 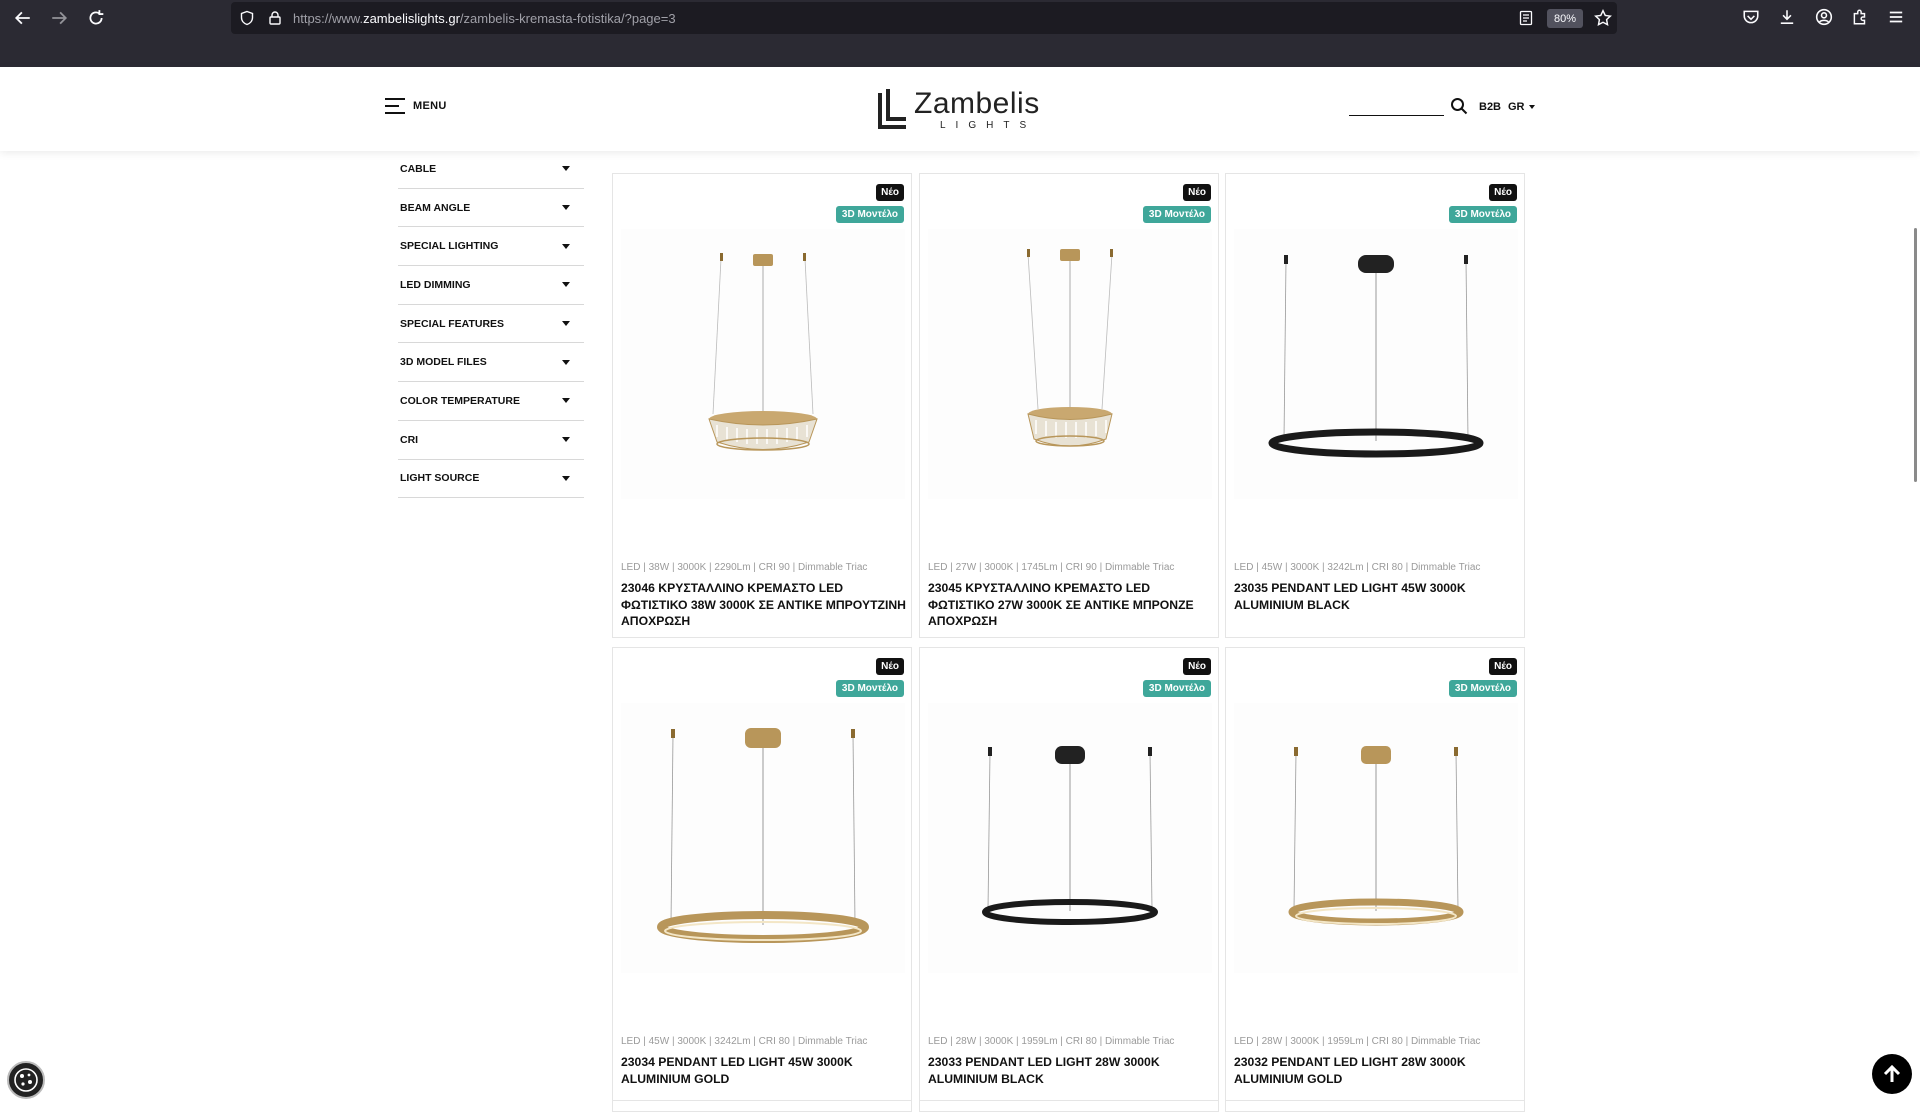 What do you see at coordinates (491, 440) in the screenshot?
I see `filter-cri: CRI` at bounding box center [491, 440].